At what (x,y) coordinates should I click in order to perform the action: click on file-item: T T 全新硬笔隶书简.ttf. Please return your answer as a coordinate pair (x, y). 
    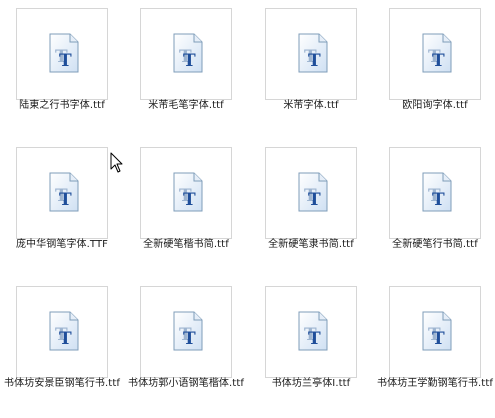
    Looking at the image, I should click on (311, 209).